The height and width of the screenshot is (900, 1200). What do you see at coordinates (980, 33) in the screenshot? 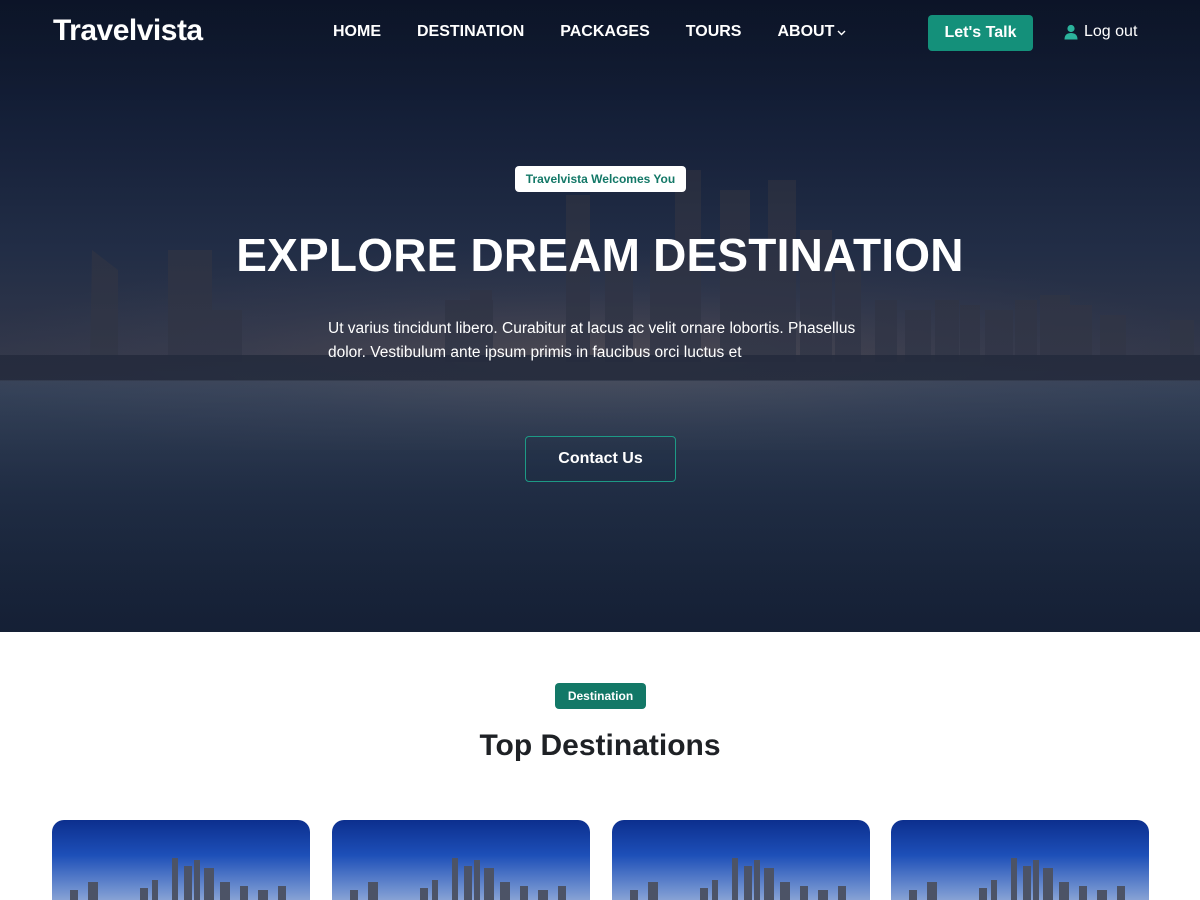
I see `lets-talk-button: Let's Talk` at bounding box center [980, 33].